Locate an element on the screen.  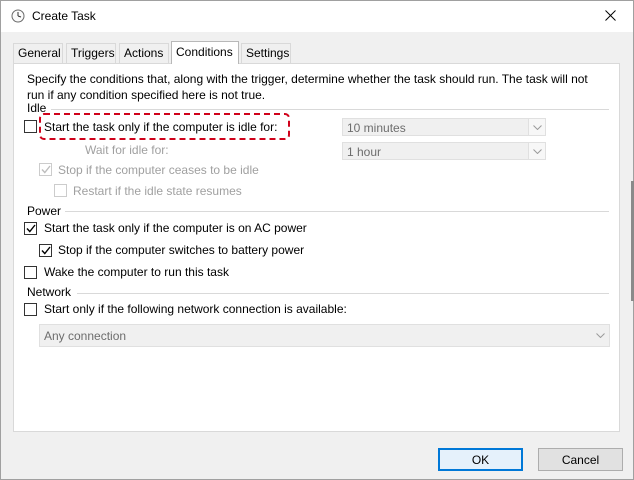
restart-if-resumes-checkbox is located at coordinates (60, 190).